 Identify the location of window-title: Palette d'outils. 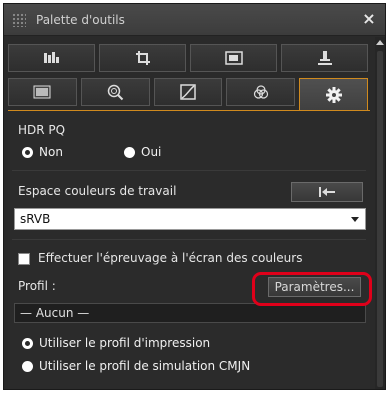
(80, 20).